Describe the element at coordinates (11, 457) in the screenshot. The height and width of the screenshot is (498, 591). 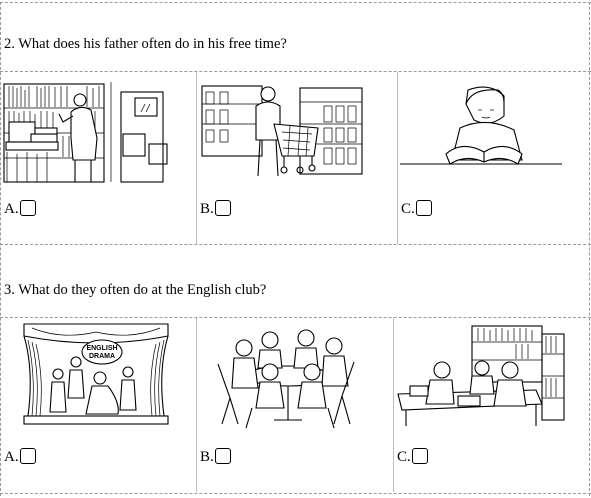
I see `option-3a-letter: A.` at that location.